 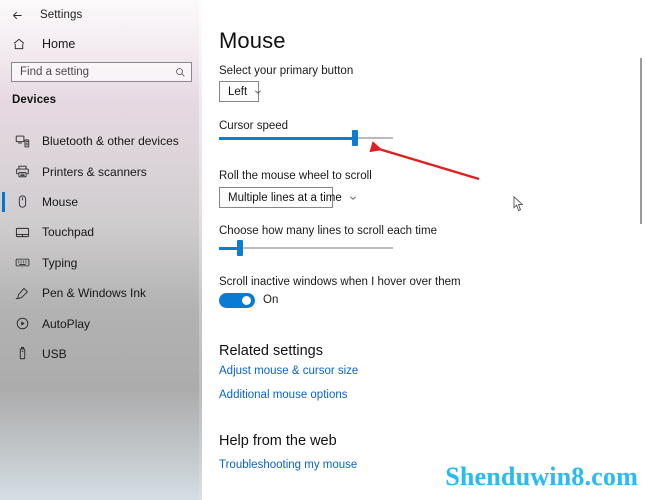 I want to click on sidebar-item-bluetooth-other-devices: Bluetooth & other devices, so click(x=101, y=141).